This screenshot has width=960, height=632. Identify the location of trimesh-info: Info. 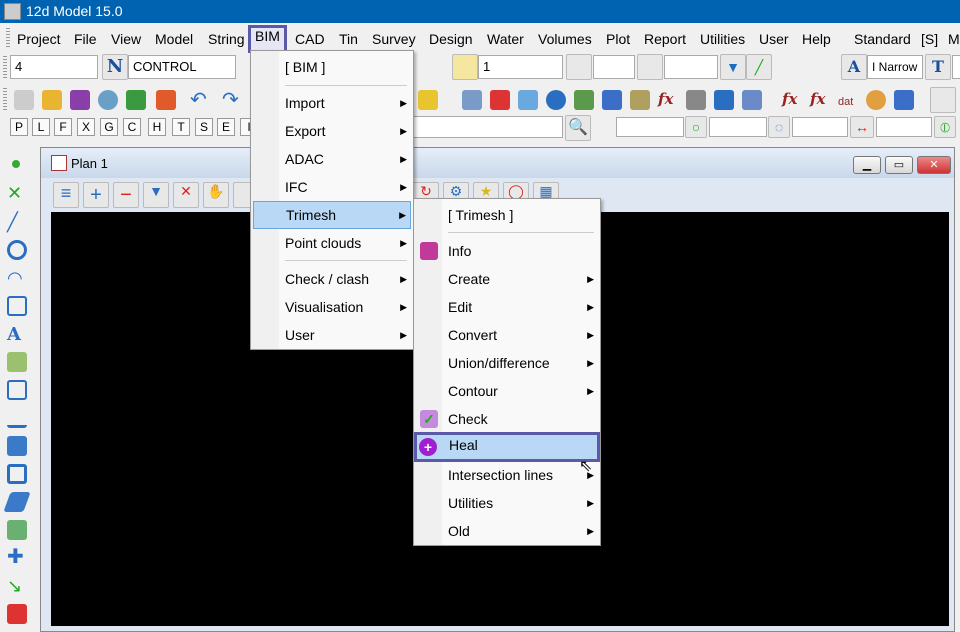
(507, 251).